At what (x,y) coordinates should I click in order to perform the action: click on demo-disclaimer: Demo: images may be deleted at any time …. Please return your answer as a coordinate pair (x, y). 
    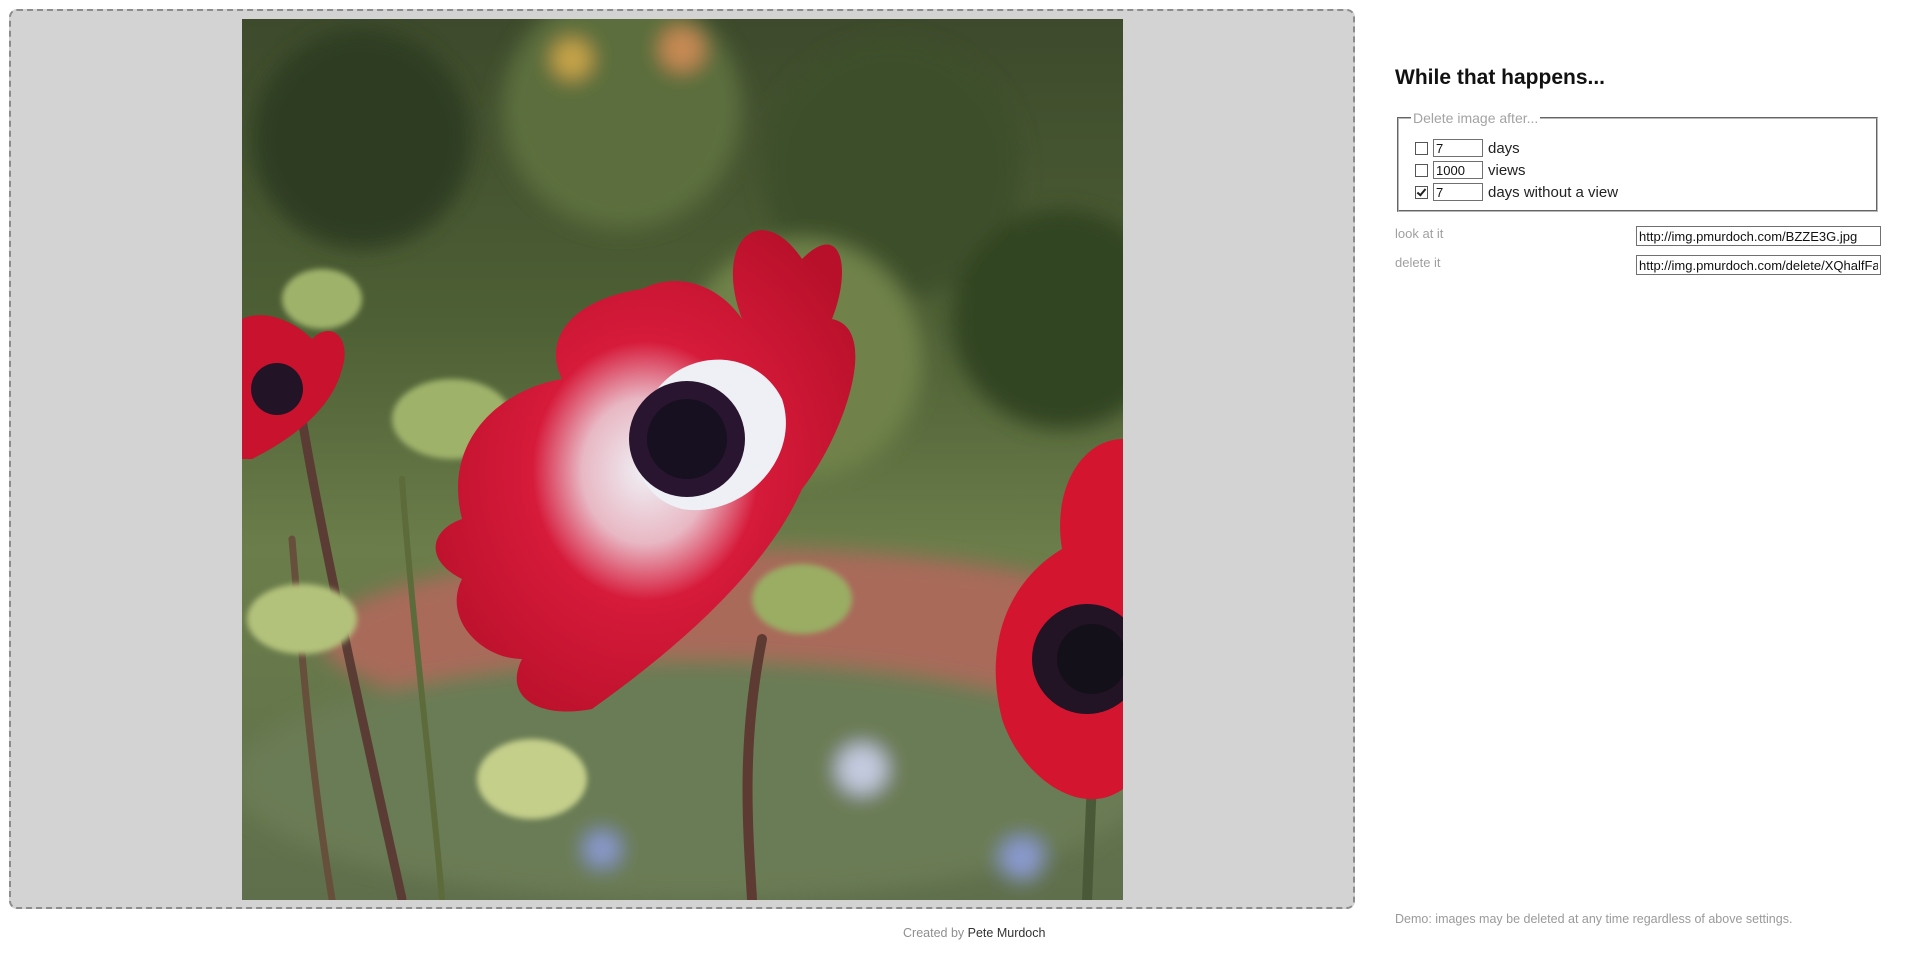
    Looking at the image, I should click on (1594, 919).